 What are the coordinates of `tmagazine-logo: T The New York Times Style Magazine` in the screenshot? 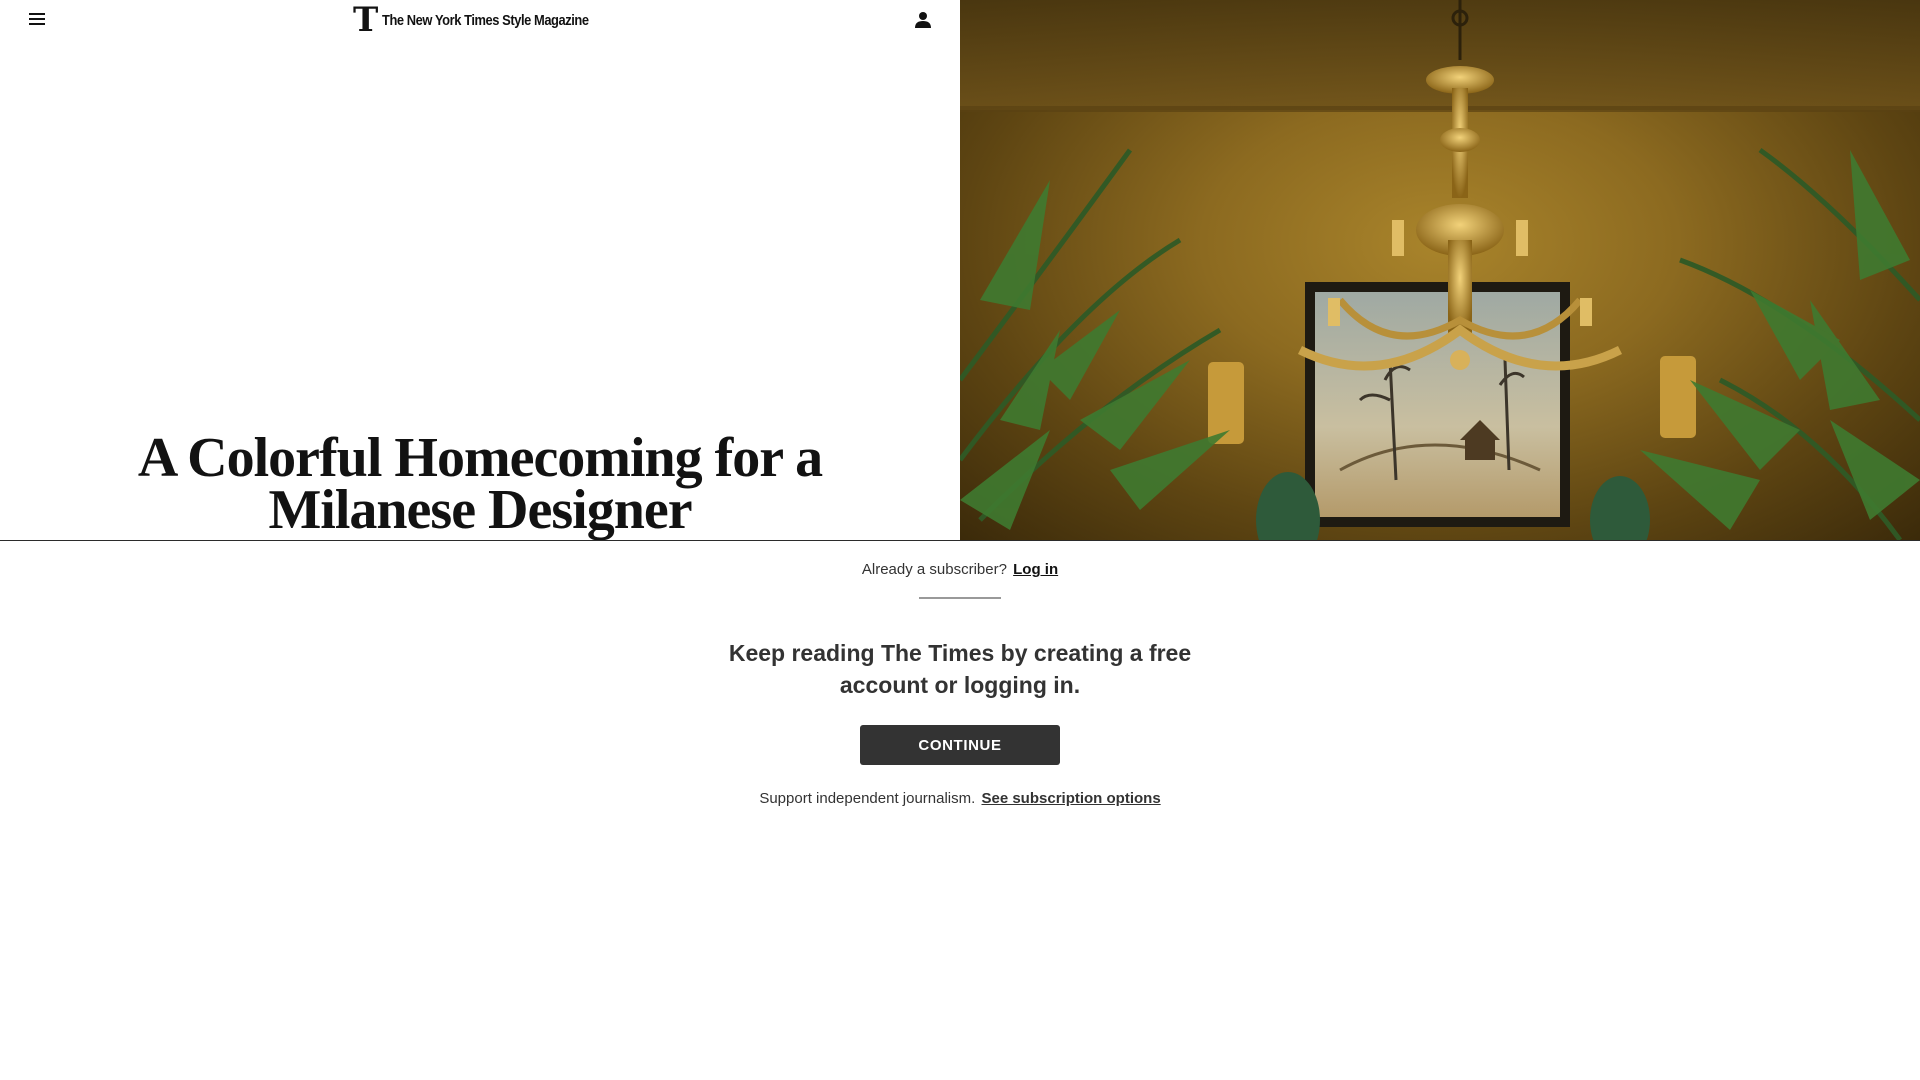 It's located at (488, 20).